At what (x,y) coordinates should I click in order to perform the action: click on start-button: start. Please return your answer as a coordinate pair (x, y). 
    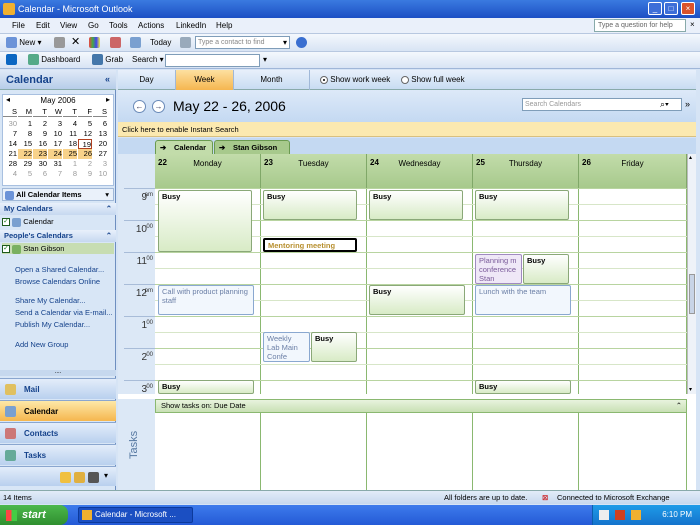
    Looking at the image, I should click on (34, 515).